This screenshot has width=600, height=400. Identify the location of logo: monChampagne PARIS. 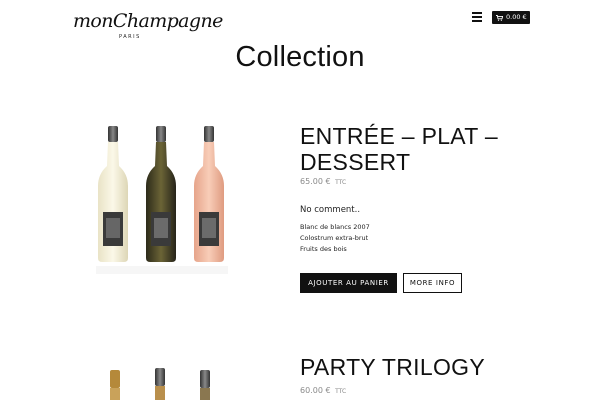
(148, 25).